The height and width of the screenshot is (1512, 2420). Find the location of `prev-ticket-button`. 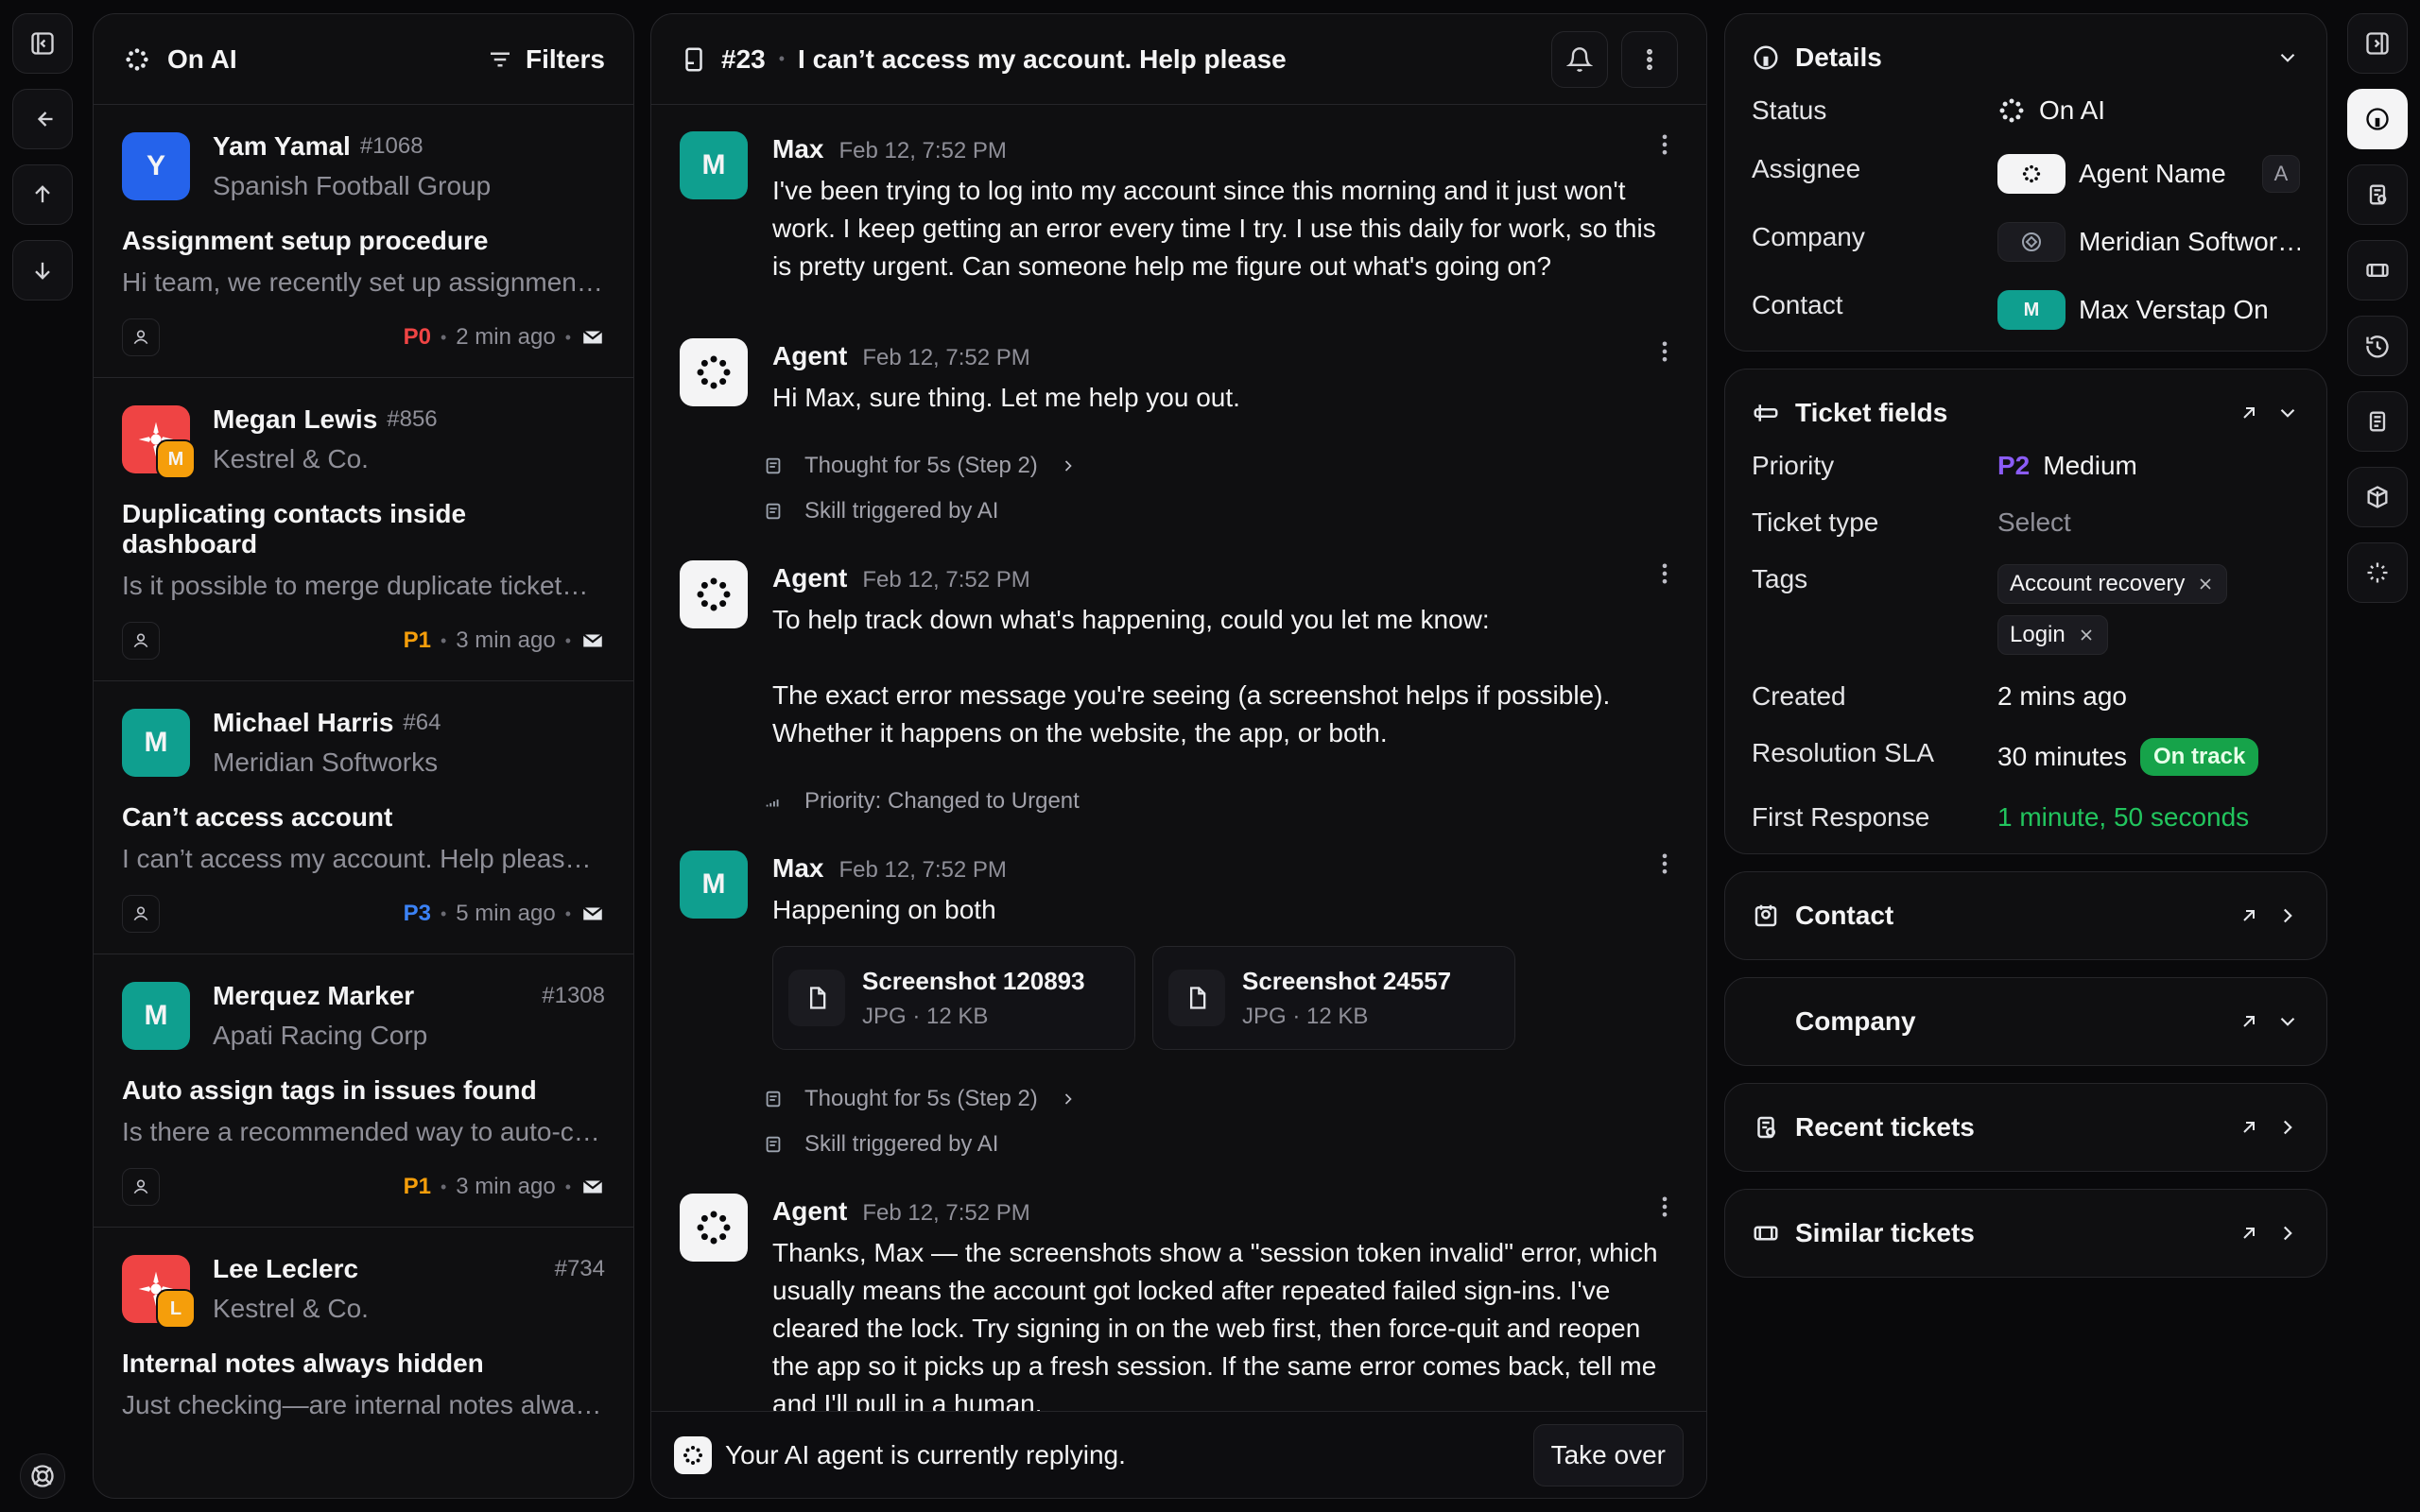

prev-ticket-button is located at coordinates (42, 194).